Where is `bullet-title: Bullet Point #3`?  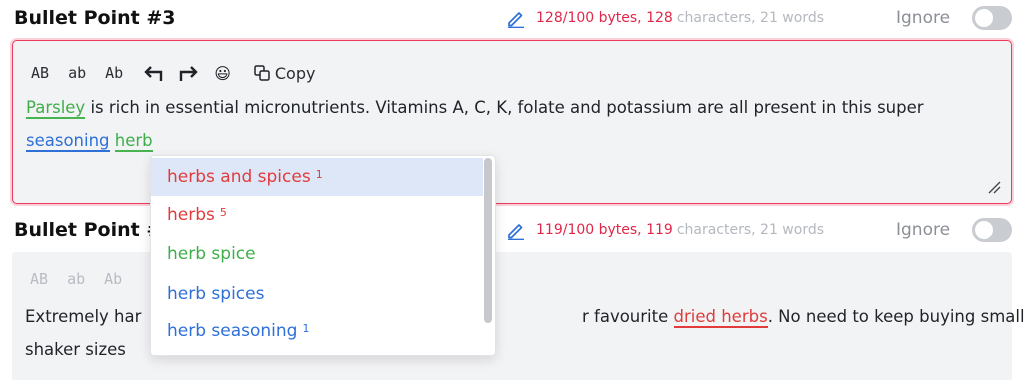
bullet-title: Bullet Point #3 is located at coordinates (95, 18).